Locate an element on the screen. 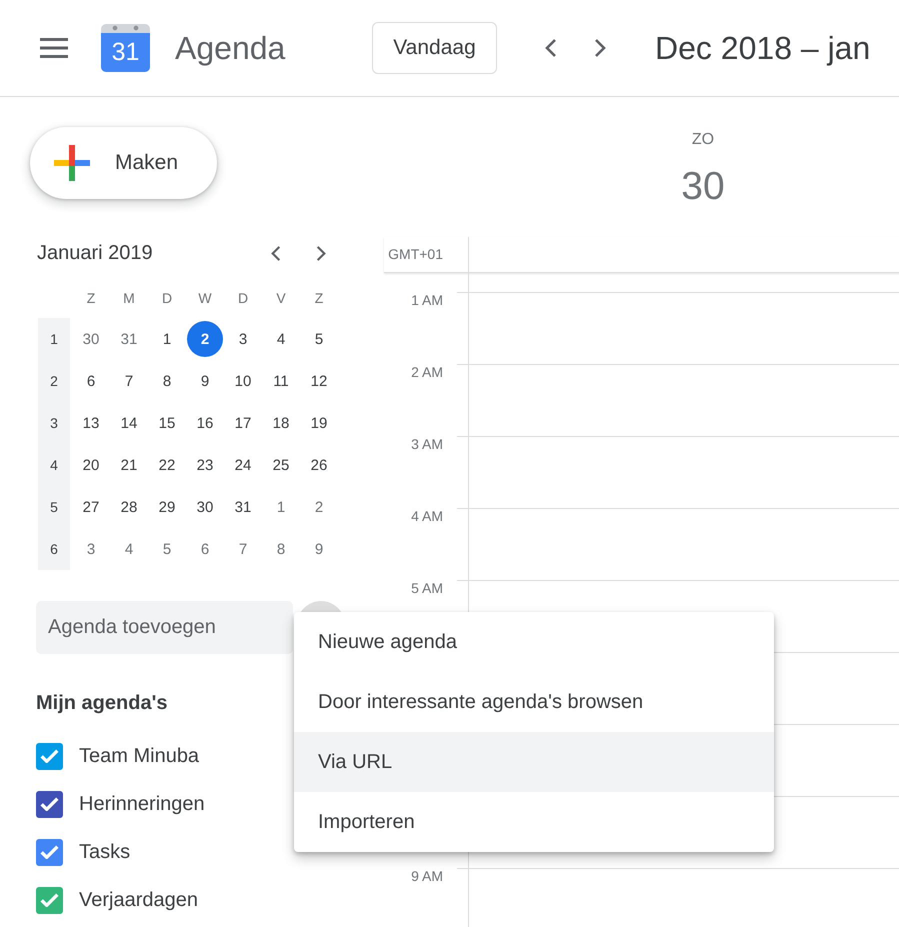 This screenshot has width=899, height=927. day-cell: 13 is located at coordinates (91, 423).